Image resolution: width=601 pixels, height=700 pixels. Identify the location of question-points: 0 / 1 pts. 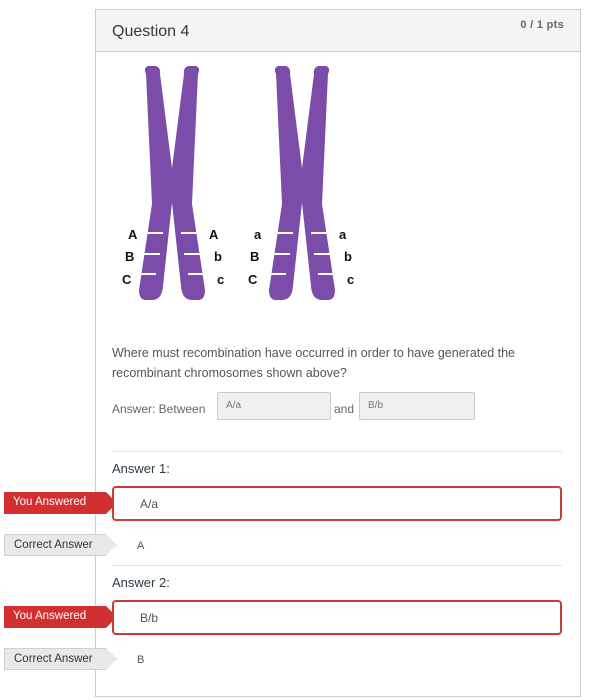
(542, 25).